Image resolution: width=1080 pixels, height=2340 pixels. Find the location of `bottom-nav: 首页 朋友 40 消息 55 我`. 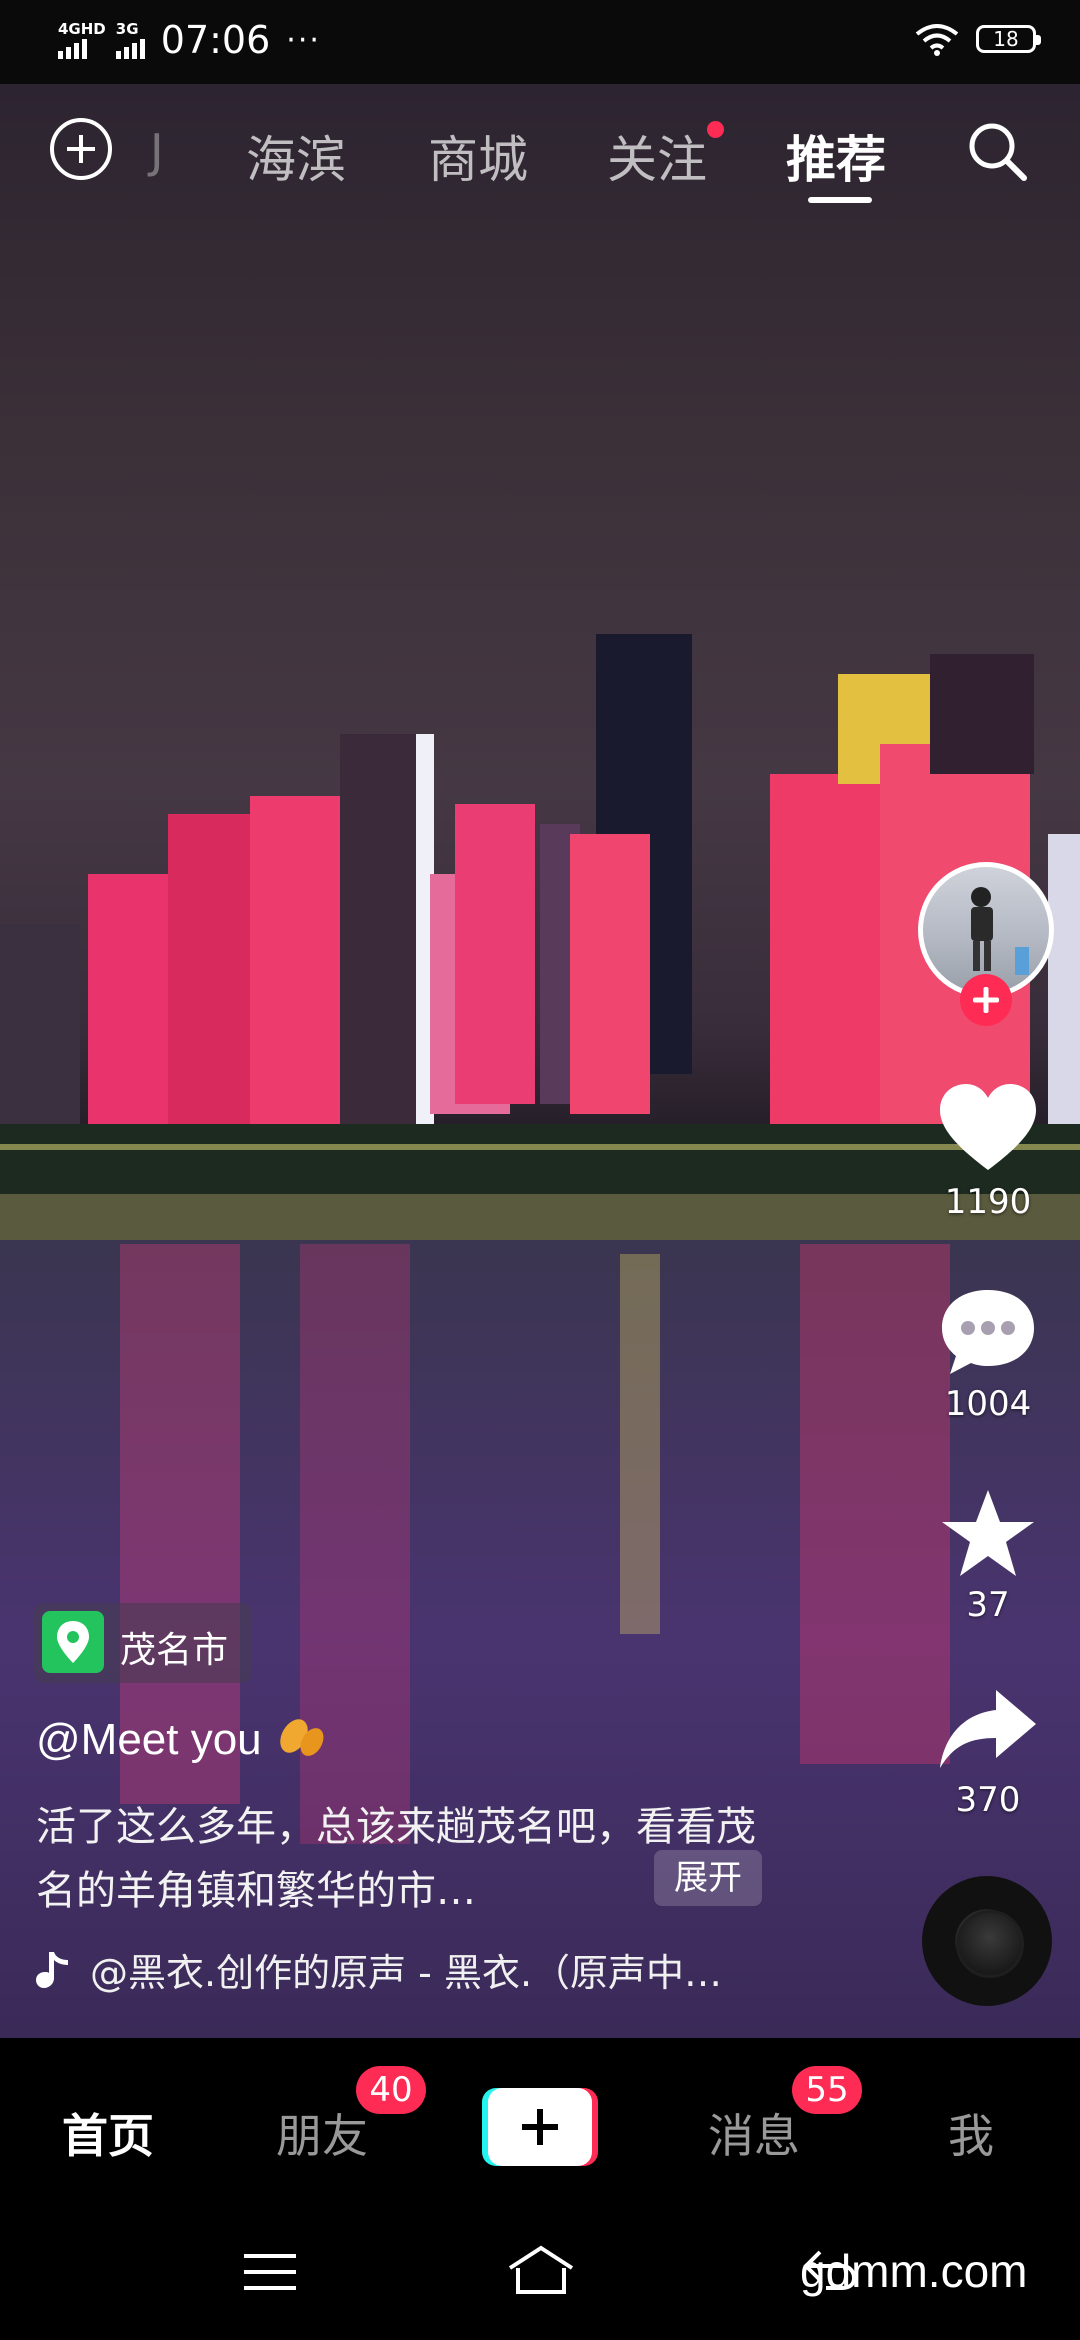

bottom-nav: 首页 朋友 40 消息 55 我 is located at coordinates (540, 2124).